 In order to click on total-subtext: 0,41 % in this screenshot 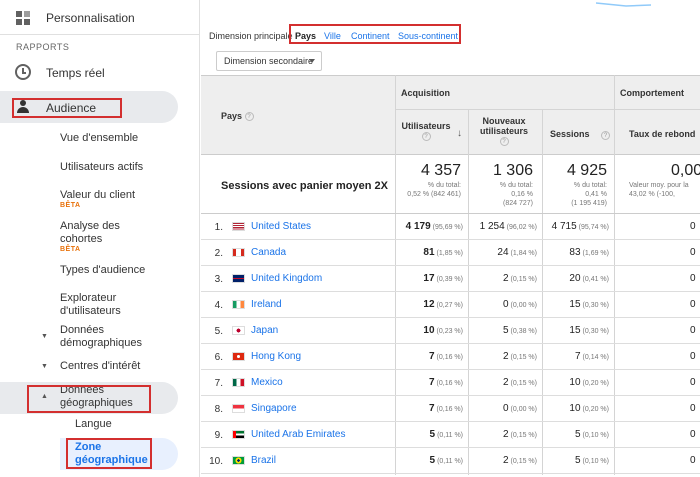, I will do `click(596, 194)`.